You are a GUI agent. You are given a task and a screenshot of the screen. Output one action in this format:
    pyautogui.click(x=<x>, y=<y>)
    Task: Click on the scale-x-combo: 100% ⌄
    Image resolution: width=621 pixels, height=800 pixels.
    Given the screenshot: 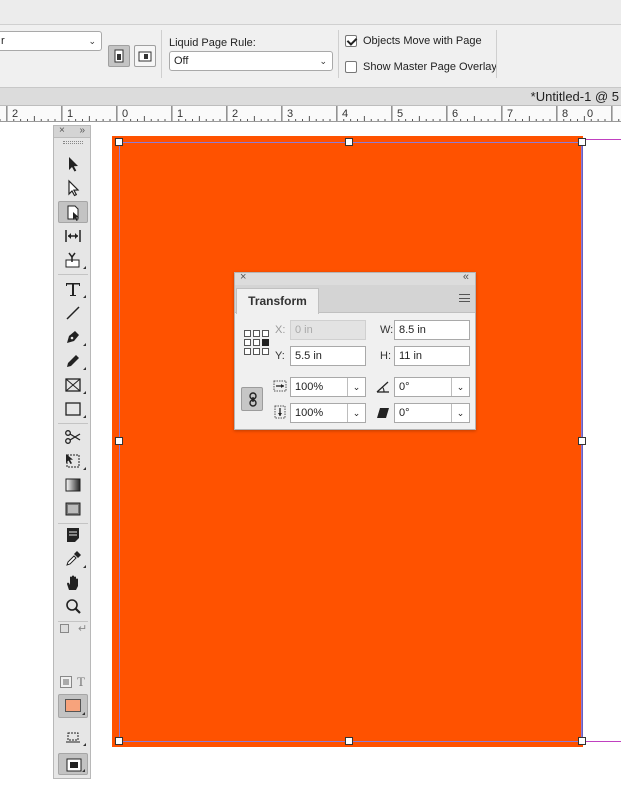 What is the action you would take?
    pyautogui.click(x=328, y=387)
    